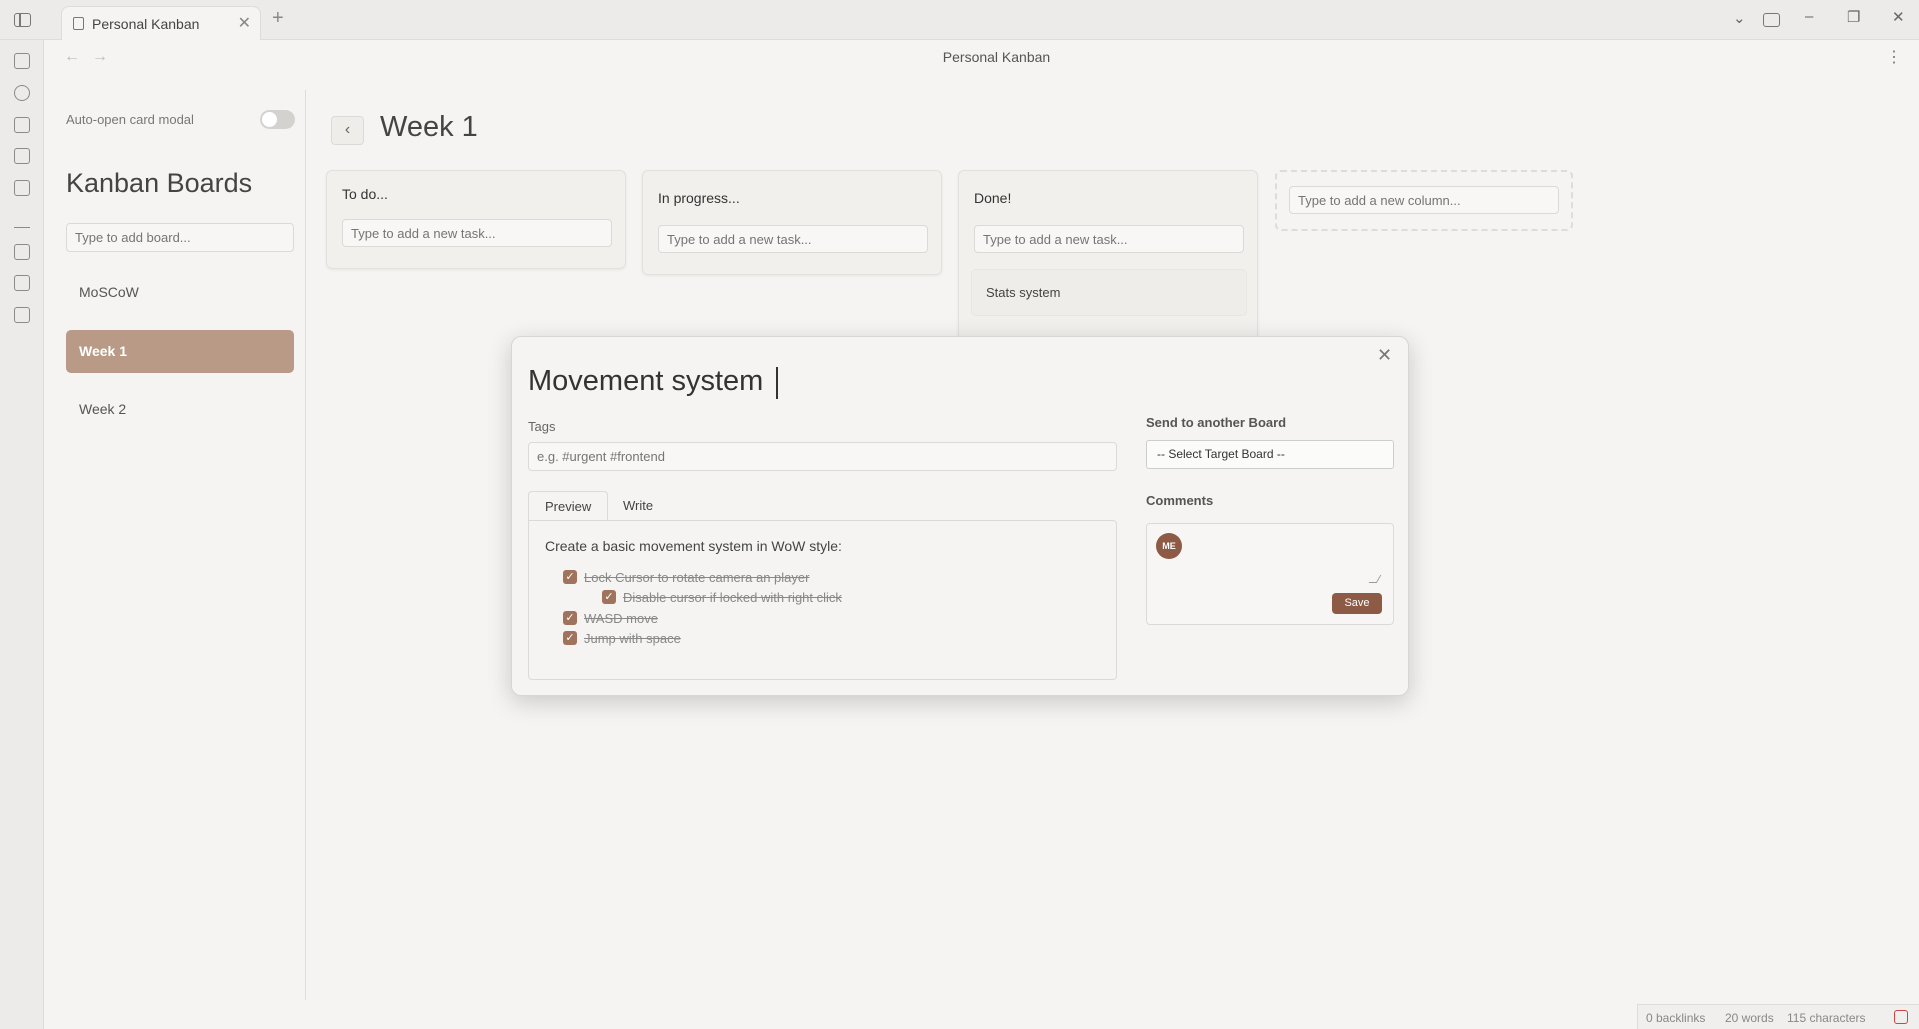  Describe the element at coordinates (1108, 255) in the screenshot. I see `column-done: Done! Stats system` at that location.